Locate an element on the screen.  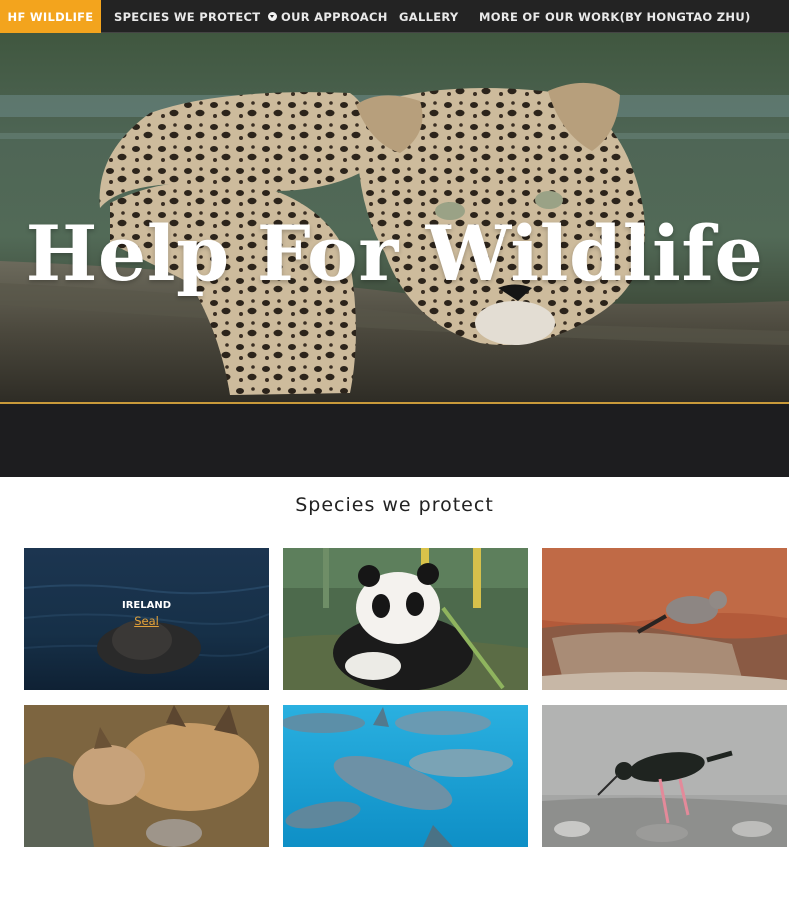
species-card-bird is located at coordinates (664, 776).